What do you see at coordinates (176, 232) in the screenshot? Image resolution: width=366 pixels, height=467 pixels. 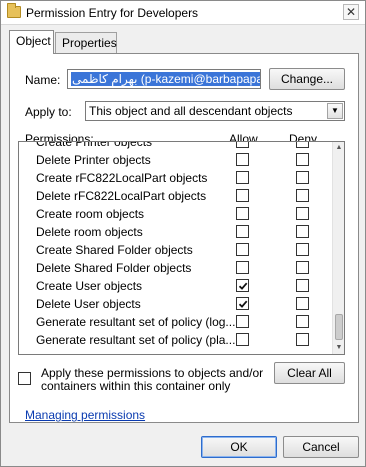 I see `permission-row: Delete room objects` at bounding box center [176, 232].